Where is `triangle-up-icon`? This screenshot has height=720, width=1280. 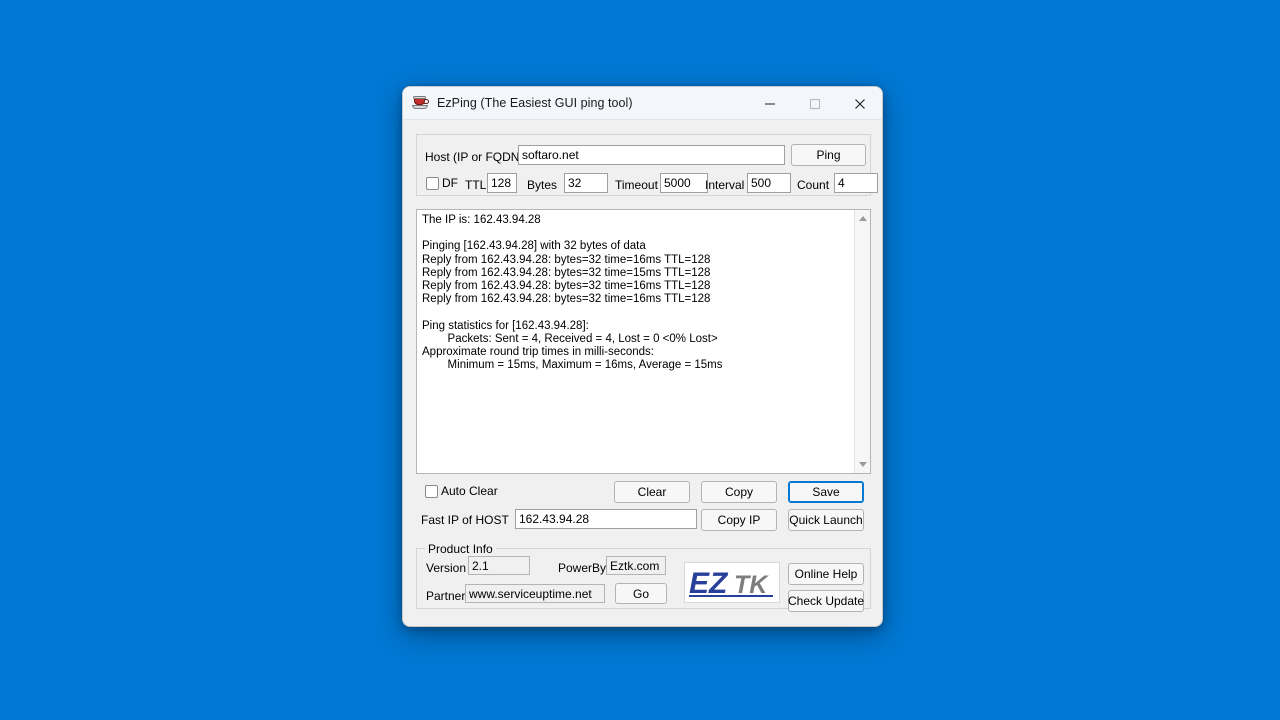
triangle-up-icon is located at coordinates (862, 218).